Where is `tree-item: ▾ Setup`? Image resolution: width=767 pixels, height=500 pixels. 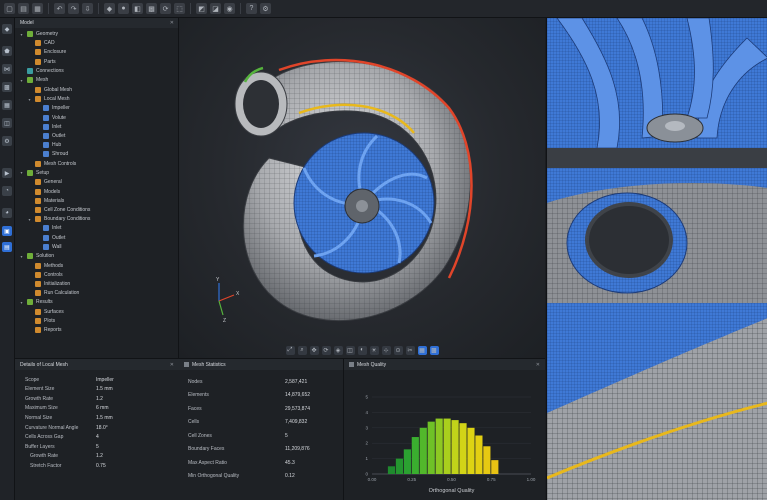 tree-item: ▾ Setup is located at coordinates (34, 173).